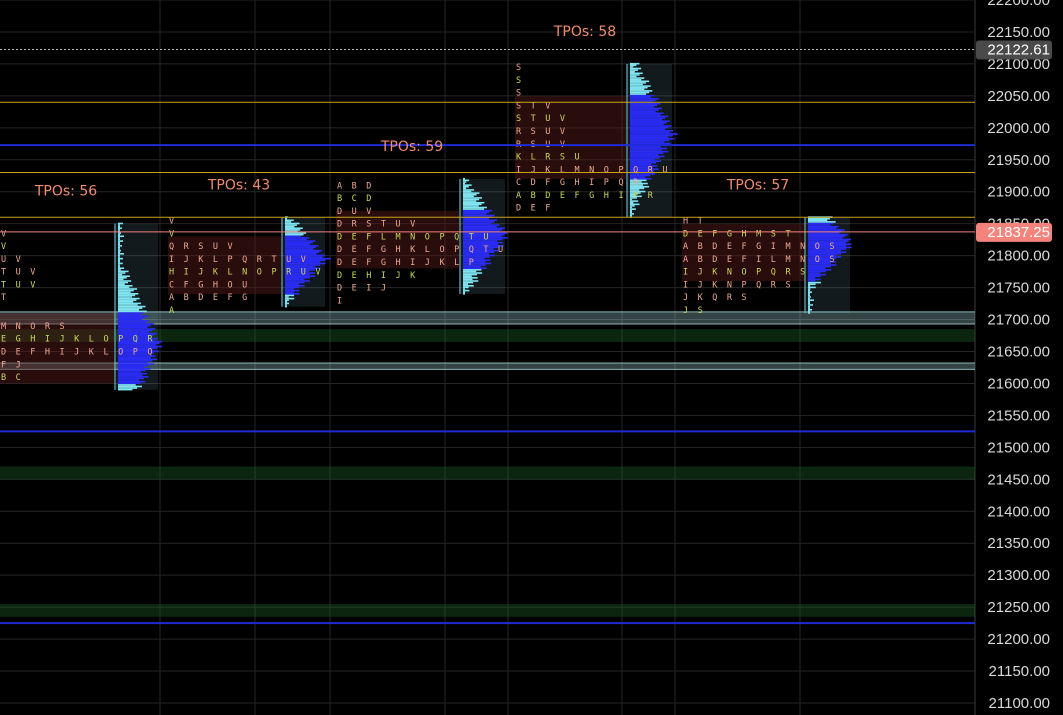 Image resolution: width=1063 pixels, height=715 pixels. What do you see at coordinates (534, 209) in the screenshot?
I see `tpo-letters-row: D E F` at bounding box center [534, 209].